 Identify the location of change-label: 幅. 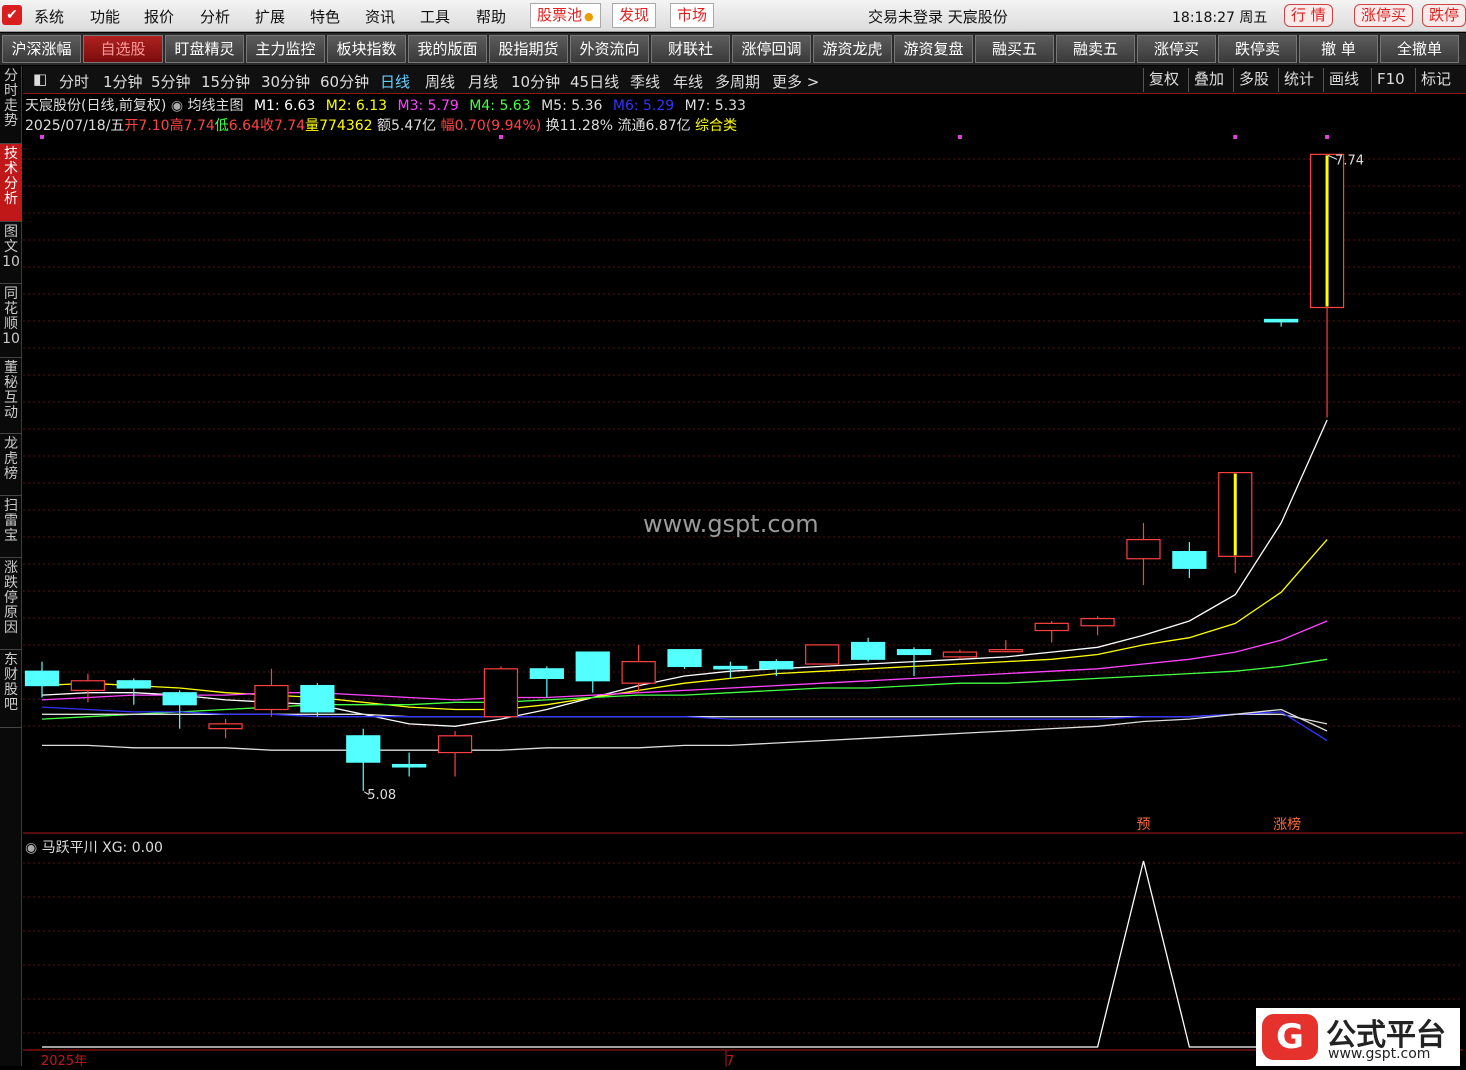
(447, 126).